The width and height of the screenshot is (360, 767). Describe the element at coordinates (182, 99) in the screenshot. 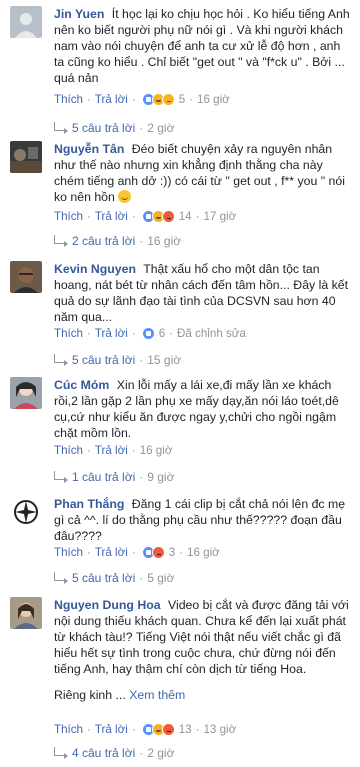

I see `reaction-count: 5` at that location.